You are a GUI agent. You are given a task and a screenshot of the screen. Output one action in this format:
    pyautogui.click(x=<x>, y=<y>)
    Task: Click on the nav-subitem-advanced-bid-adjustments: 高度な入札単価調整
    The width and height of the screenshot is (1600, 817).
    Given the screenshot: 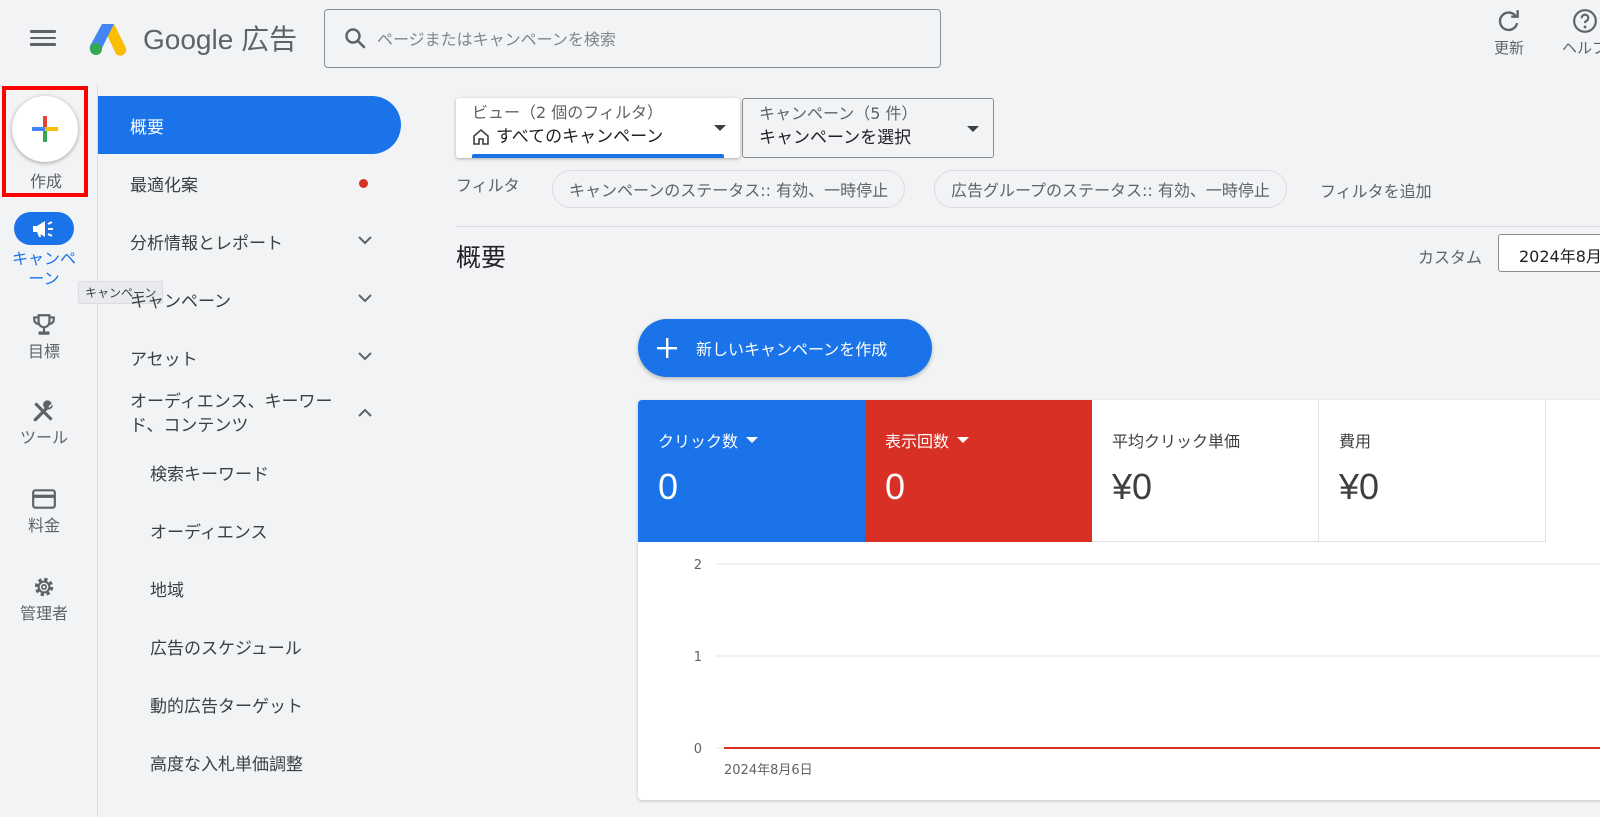 What is the action you would take?
    pyautogui.click(x=249, y=762)
    